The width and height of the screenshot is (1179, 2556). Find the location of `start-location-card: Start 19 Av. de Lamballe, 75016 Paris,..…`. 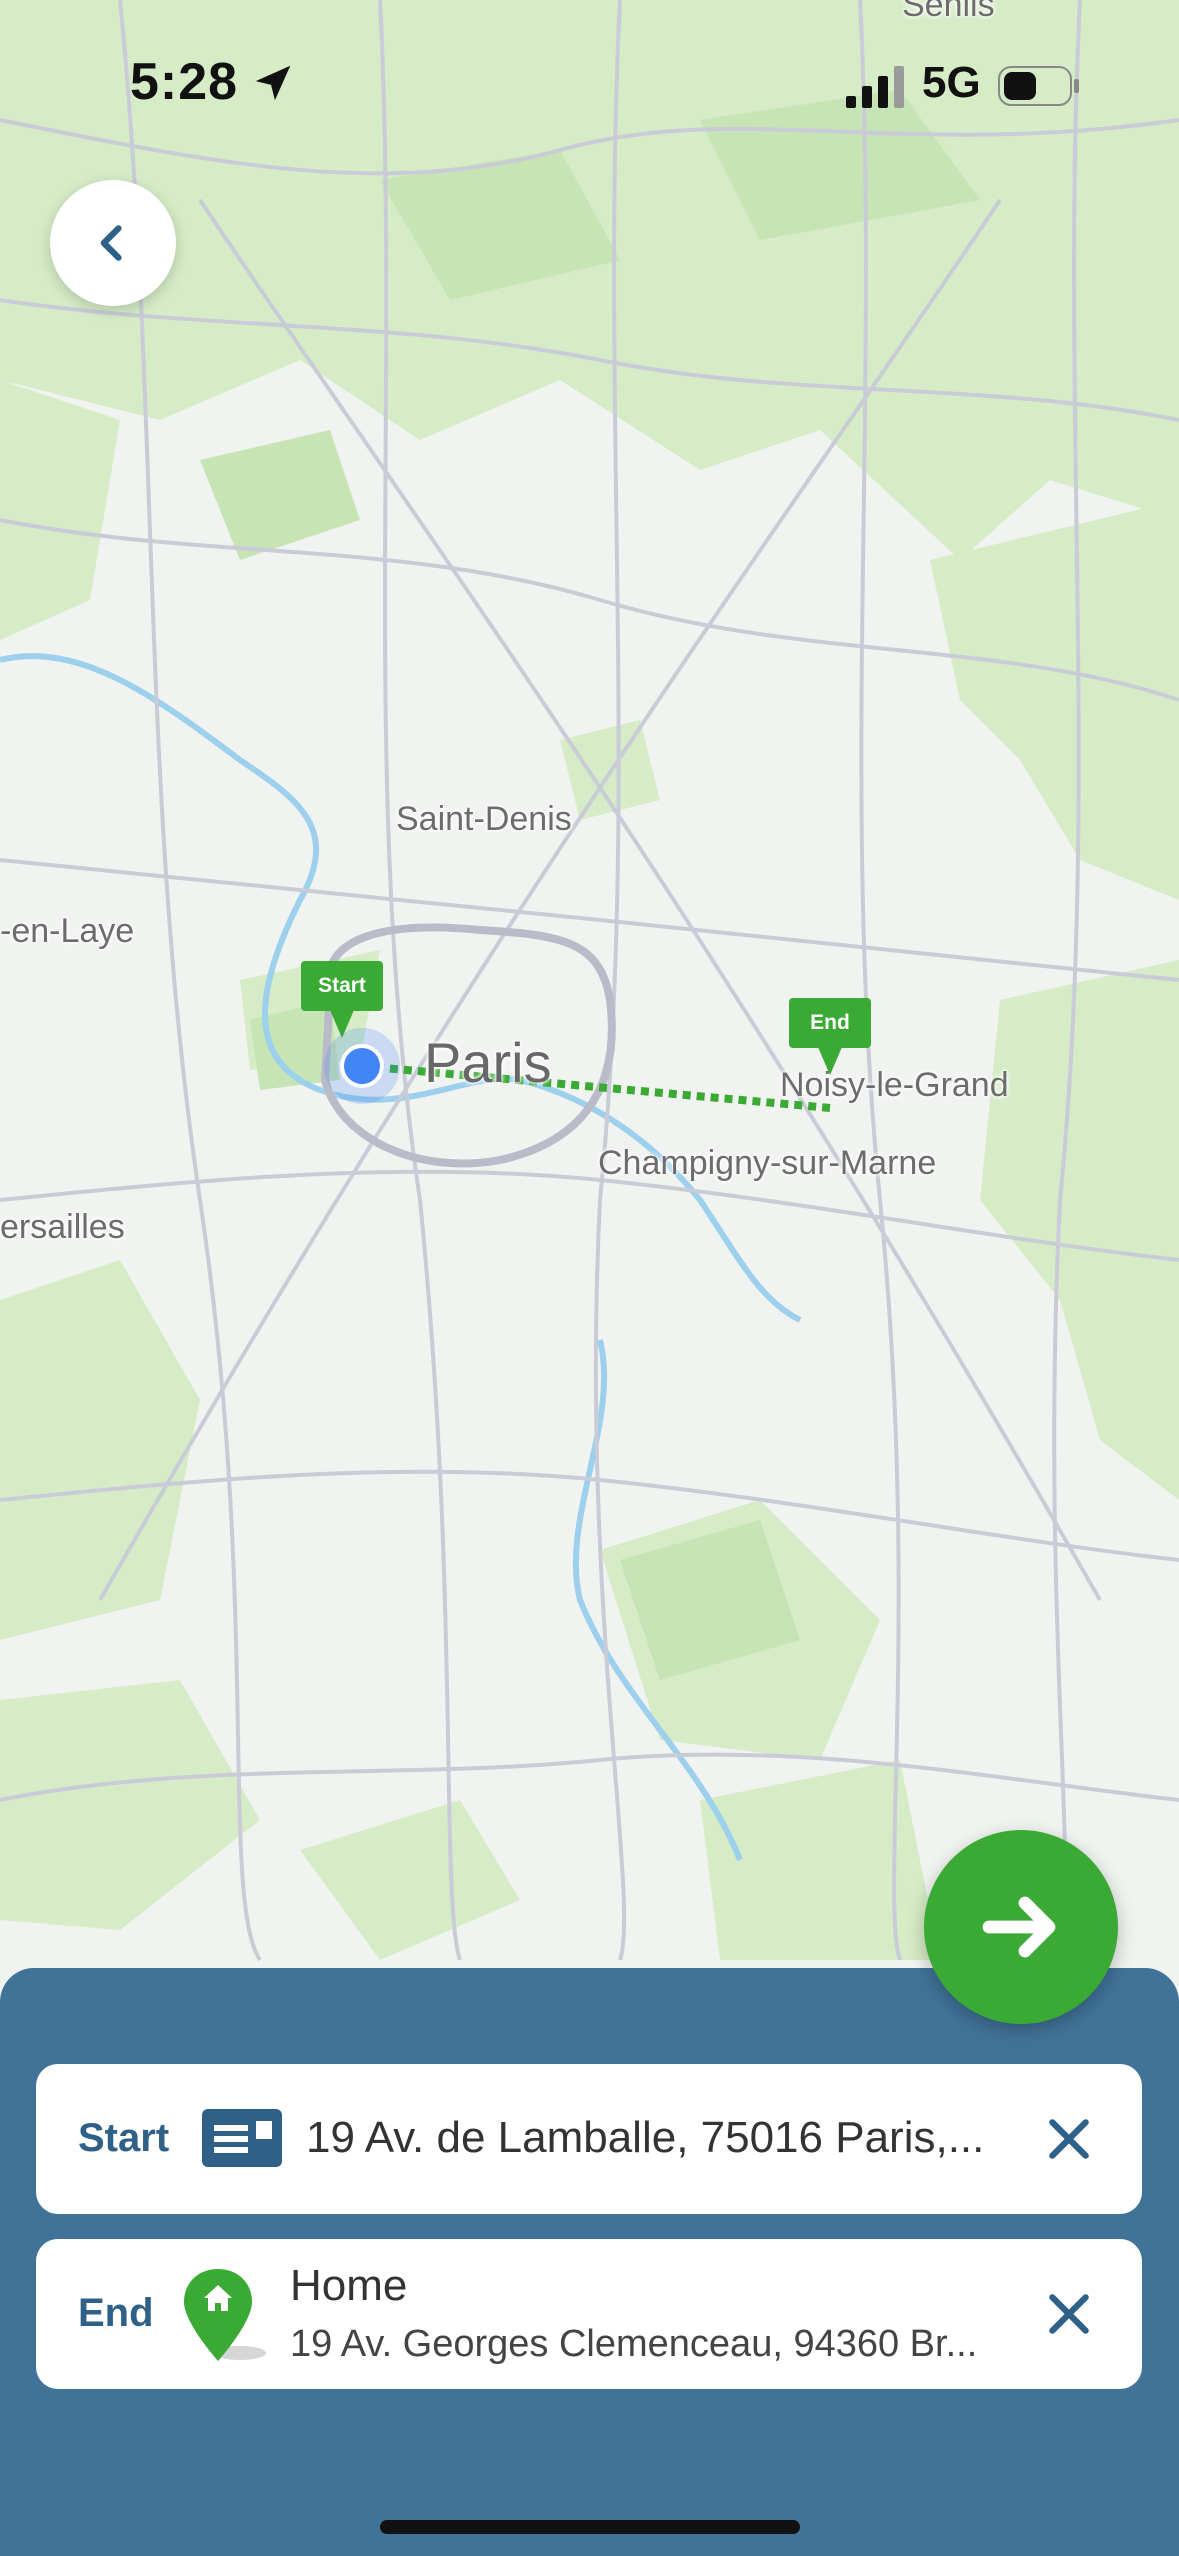

start-location-card: Start 19 Av. de Lamballe, 75016 Paris,..… is located at coordinates (589, 2139).